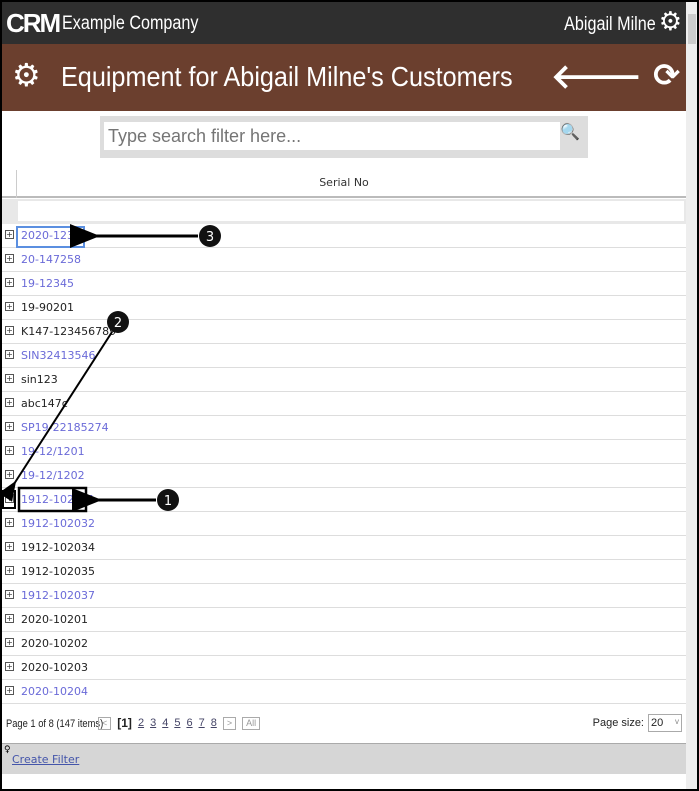 The image size is (699, 791). Describe the element at coordinates (168, 501) in the screenshot. I see `callout-1-label: 1` at that location.